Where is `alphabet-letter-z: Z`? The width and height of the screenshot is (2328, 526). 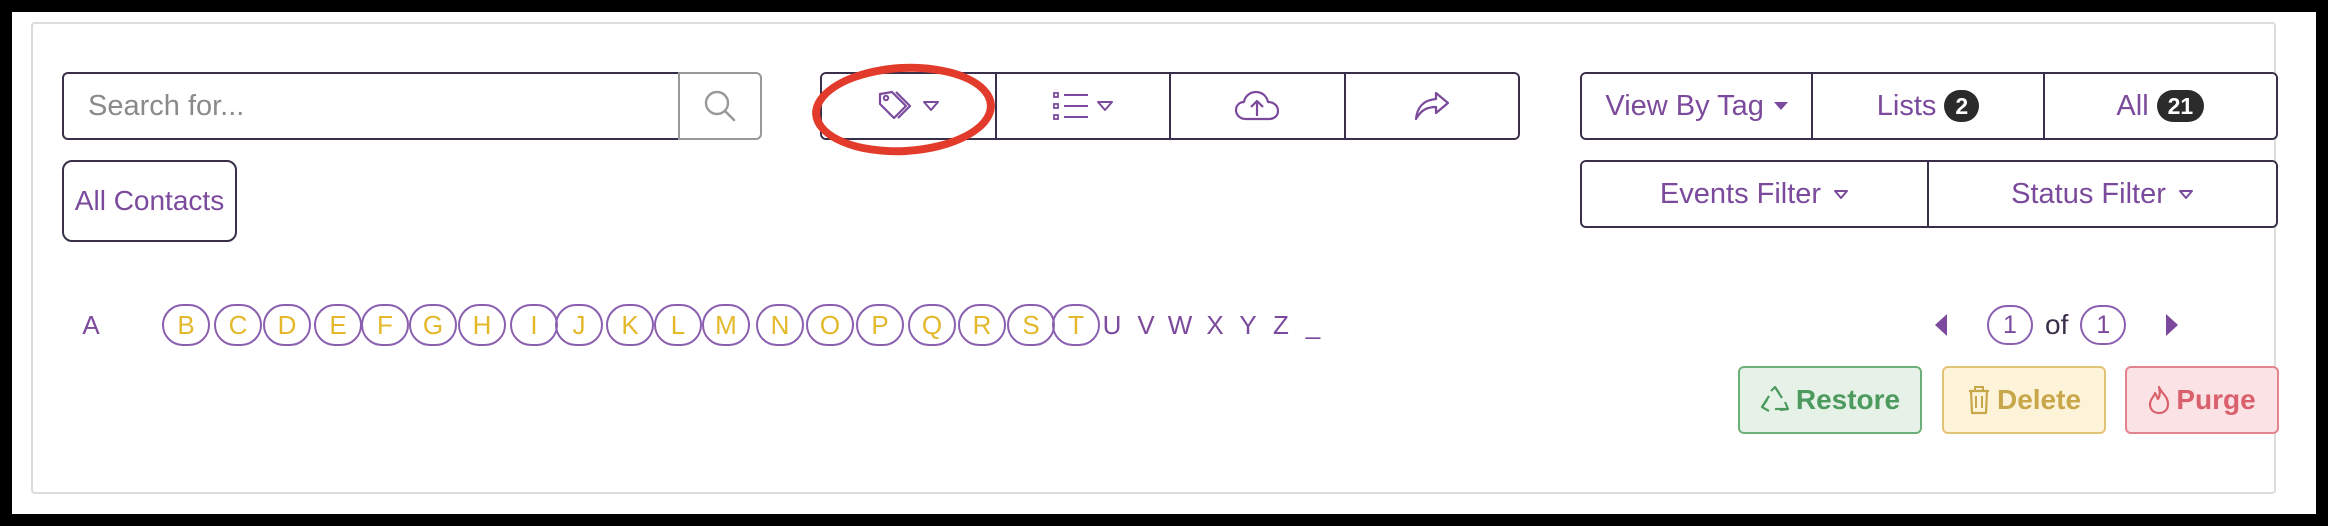 alphabet-letter-z: Z is located at coordinates (1281, 324).